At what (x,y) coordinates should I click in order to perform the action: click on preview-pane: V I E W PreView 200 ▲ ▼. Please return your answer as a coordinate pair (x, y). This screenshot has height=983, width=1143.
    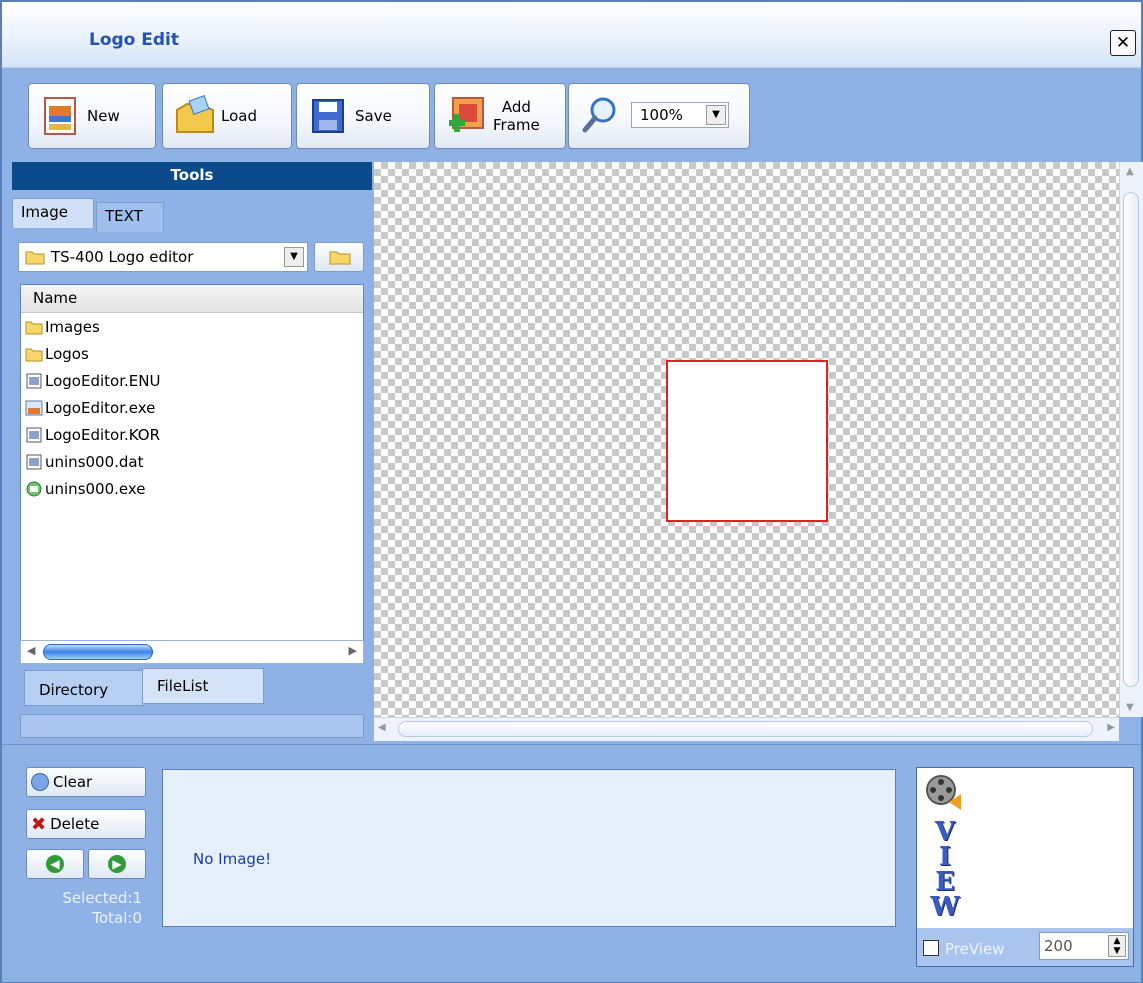
    Looking at the image, I should click on (1025, 867).